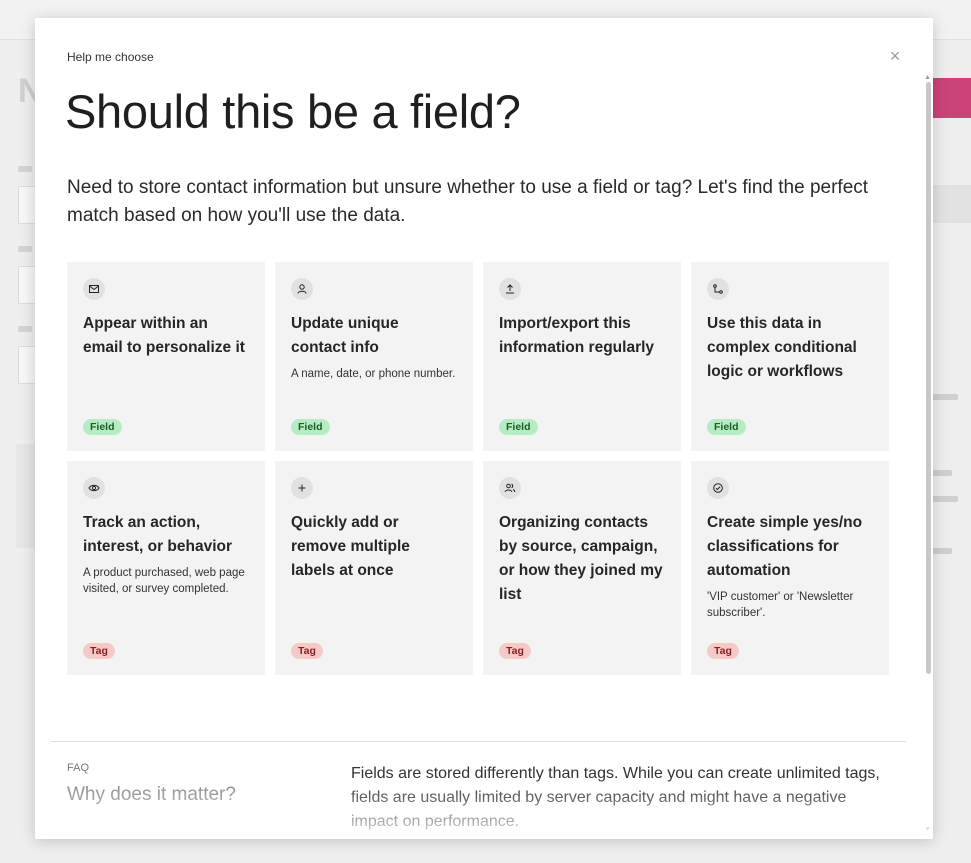  I want to click on envelope-icon, so click(94, 289).